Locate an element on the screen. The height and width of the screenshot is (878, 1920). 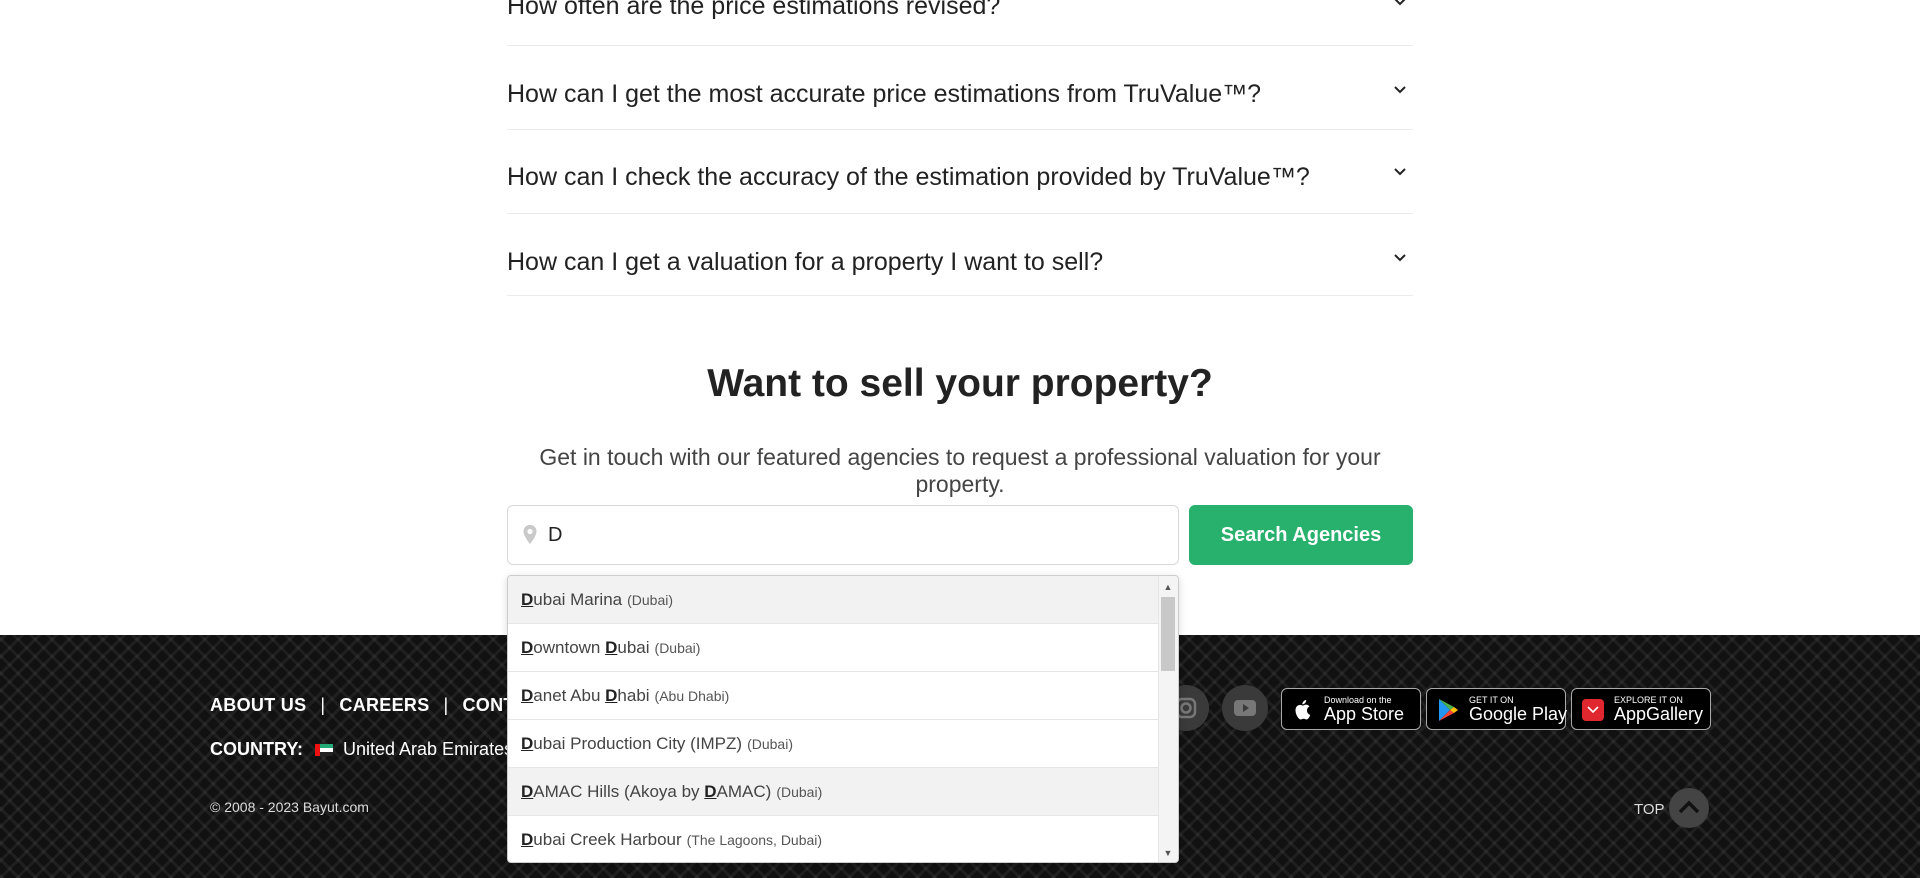
chevron-up-icon is located at coordinates (1689, 807).